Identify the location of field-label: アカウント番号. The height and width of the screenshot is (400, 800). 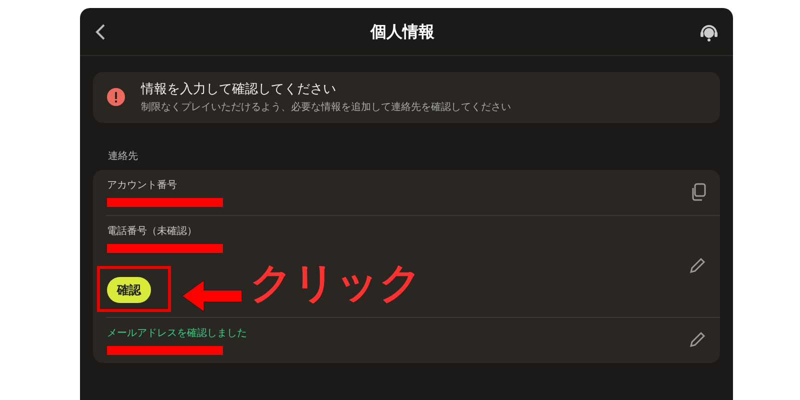
(142, 185).